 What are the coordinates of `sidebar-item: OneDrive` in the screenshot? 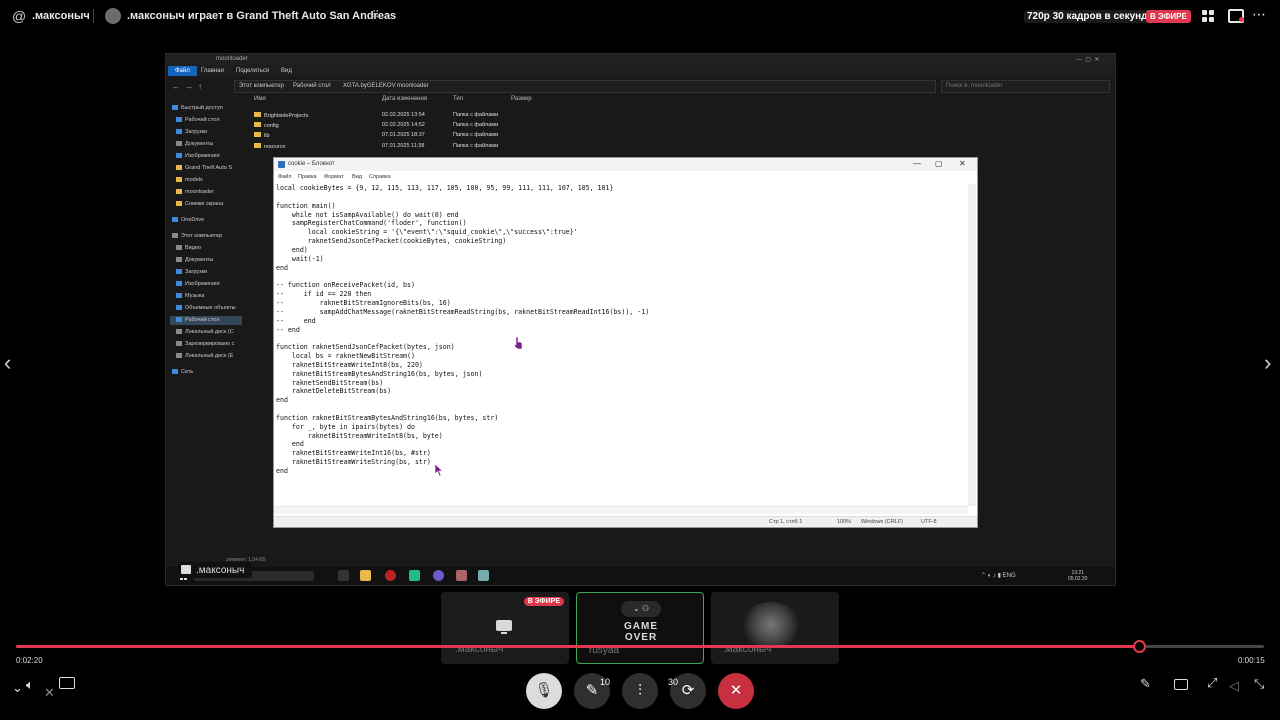 It's located at (188, 220).